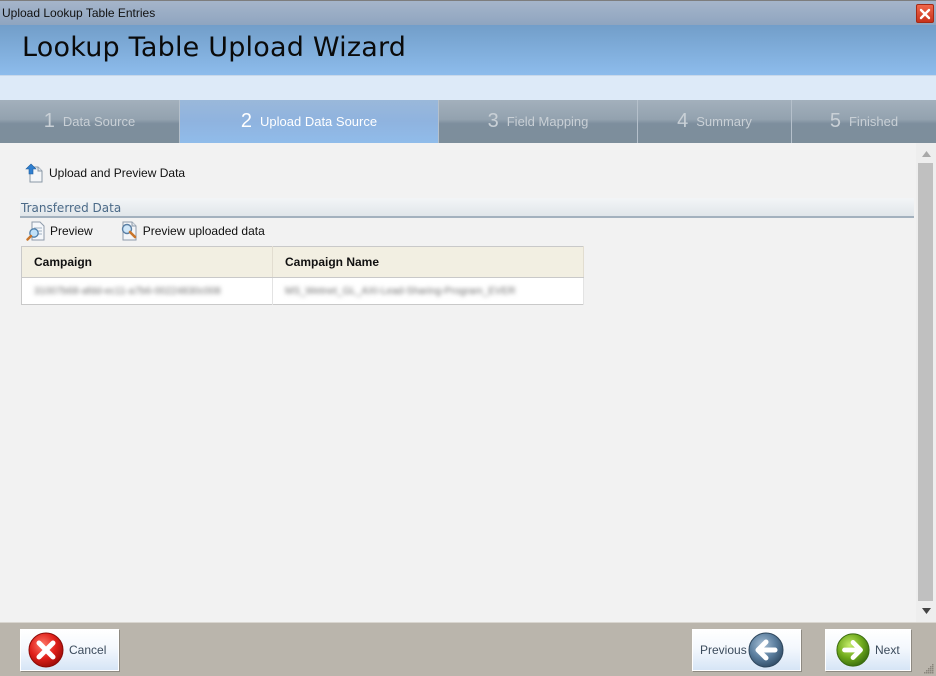 The image size is (936, 676). Describe the element at coordinates (246, 121) in the screenshot. I see `step-number: 2` at that location.